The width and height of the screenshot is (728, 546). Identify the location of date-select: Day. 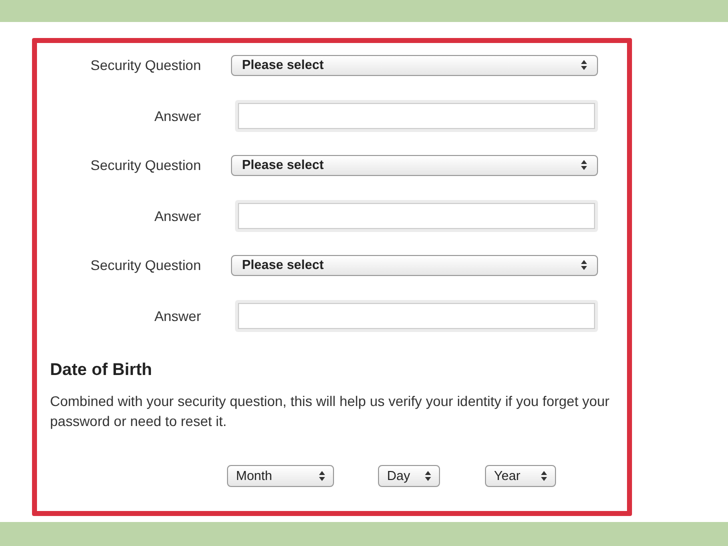
(409, 475).